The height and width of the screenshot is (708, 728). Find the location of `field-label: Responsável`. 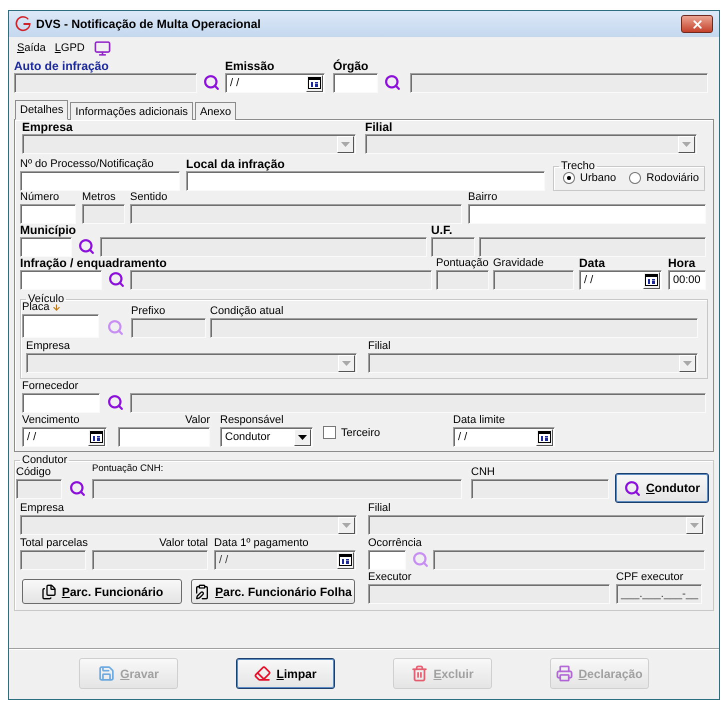

field-label: Responsável is located at coordinates (252, 420).